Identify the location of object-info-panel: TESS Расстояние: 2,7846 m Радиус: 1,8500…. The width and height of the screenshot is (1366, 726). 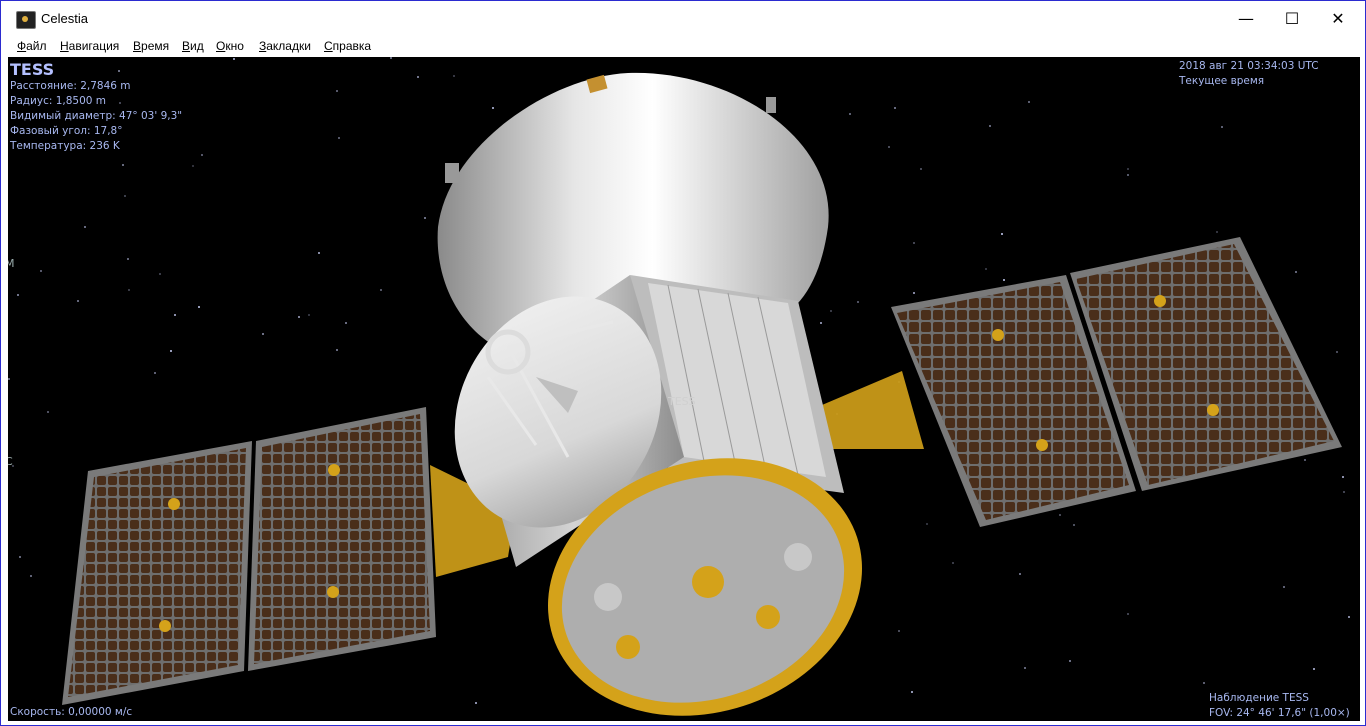
(96, 107).